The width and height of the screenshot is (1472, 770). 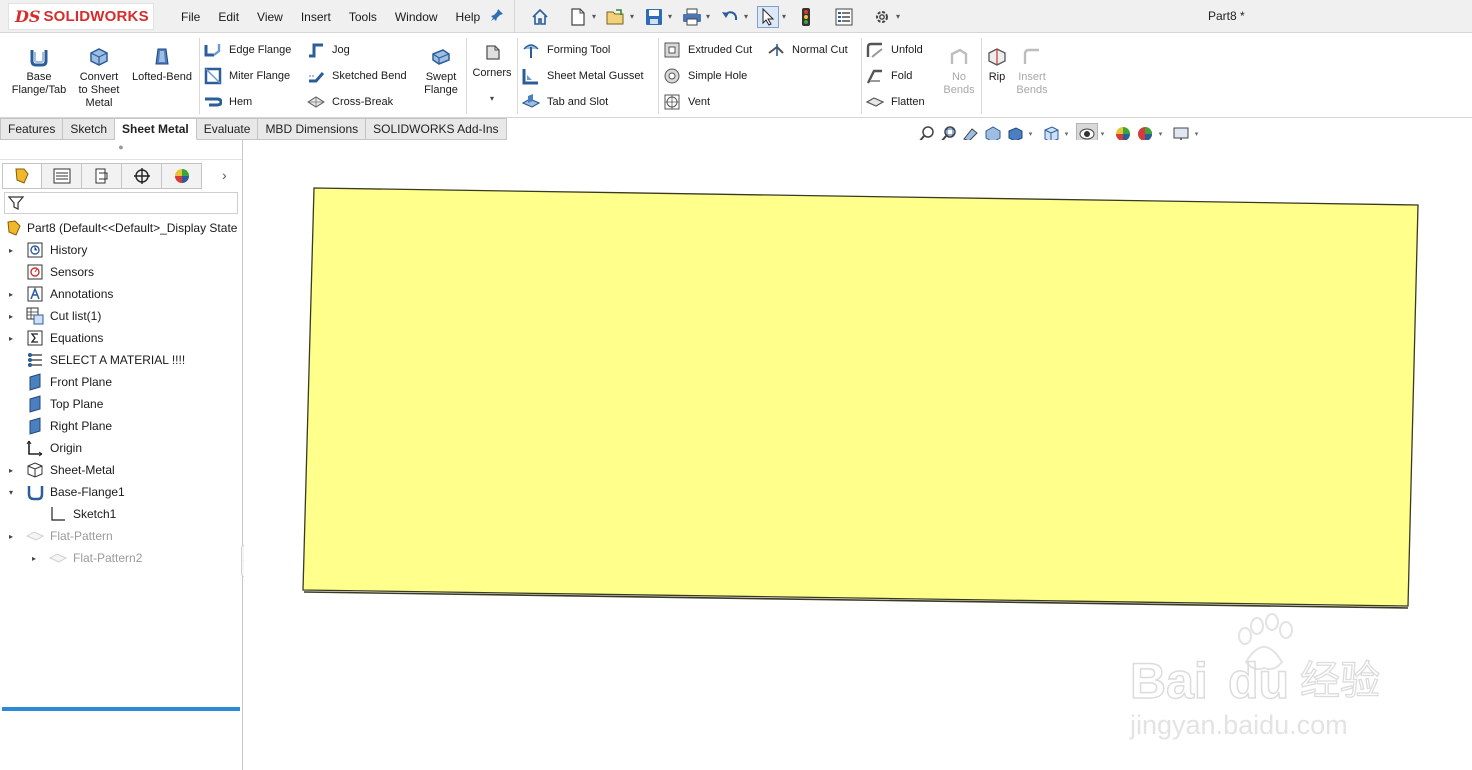 I want to click on corners-dropdown-icon: ▾, so click(x=492, y=98).